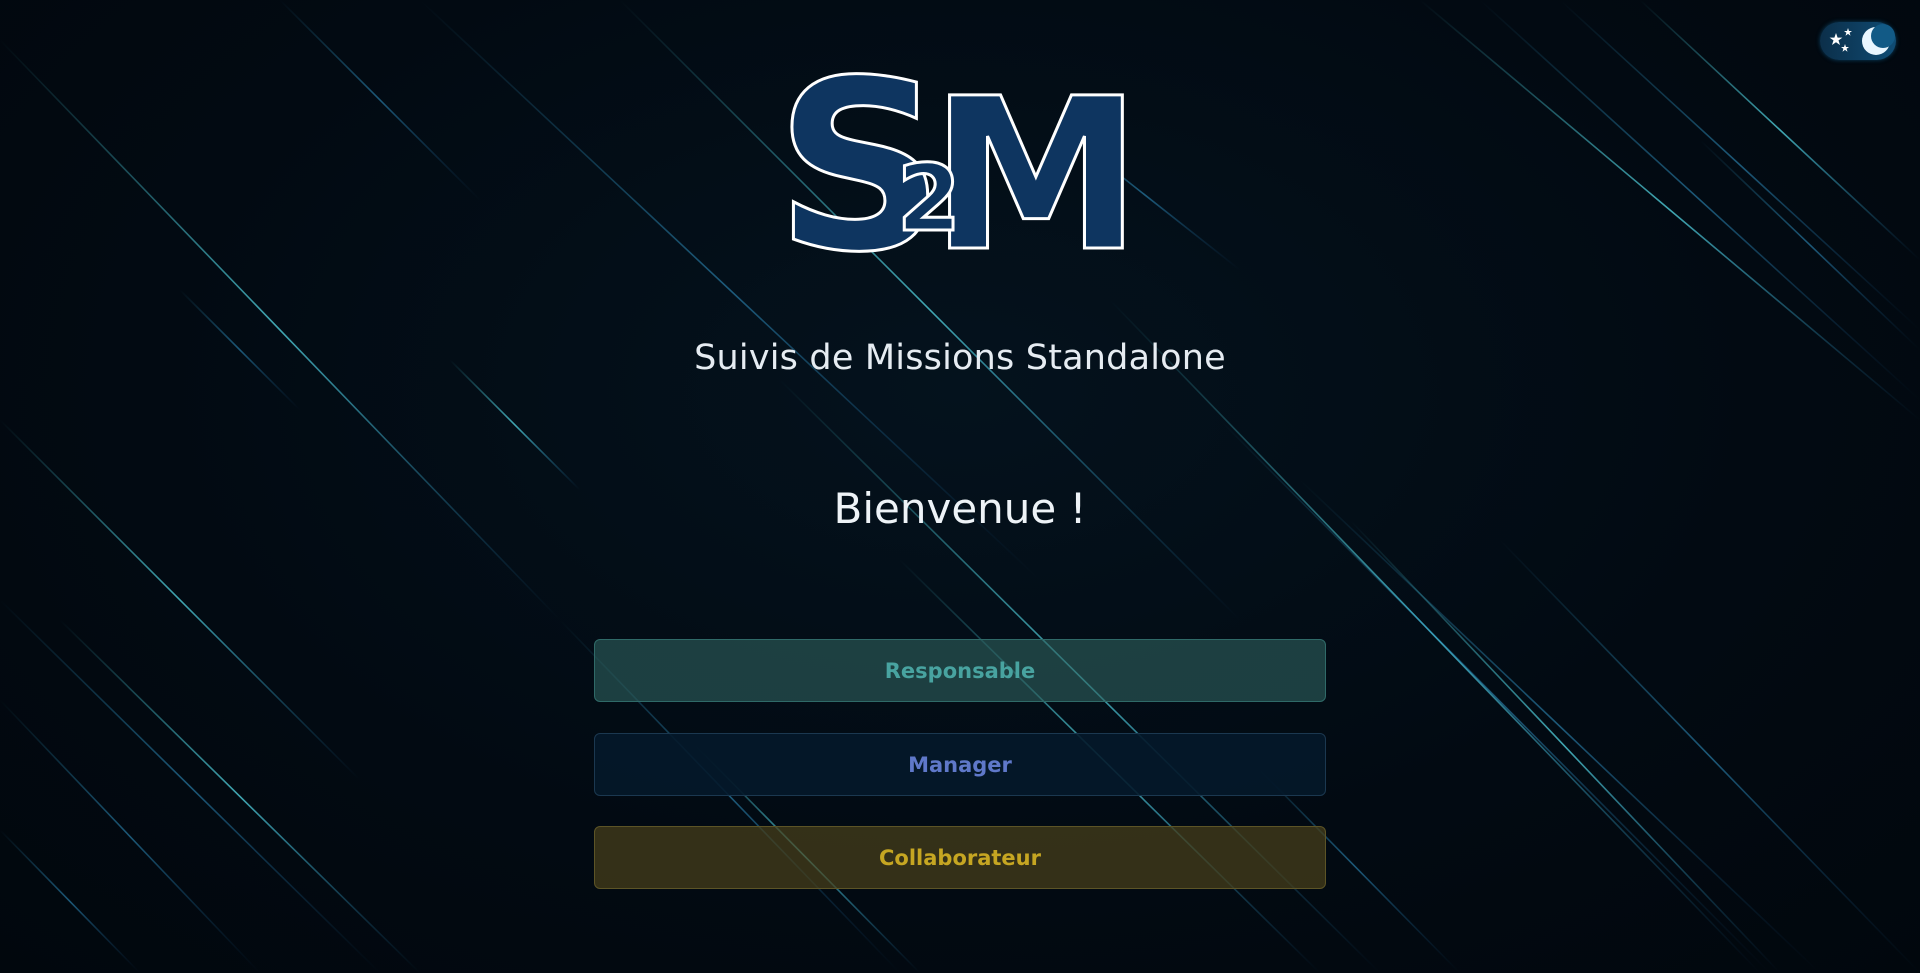 This screenshot has width=1920, height=973. I want to click on logo-letter-m: M, so click(1036, 163).